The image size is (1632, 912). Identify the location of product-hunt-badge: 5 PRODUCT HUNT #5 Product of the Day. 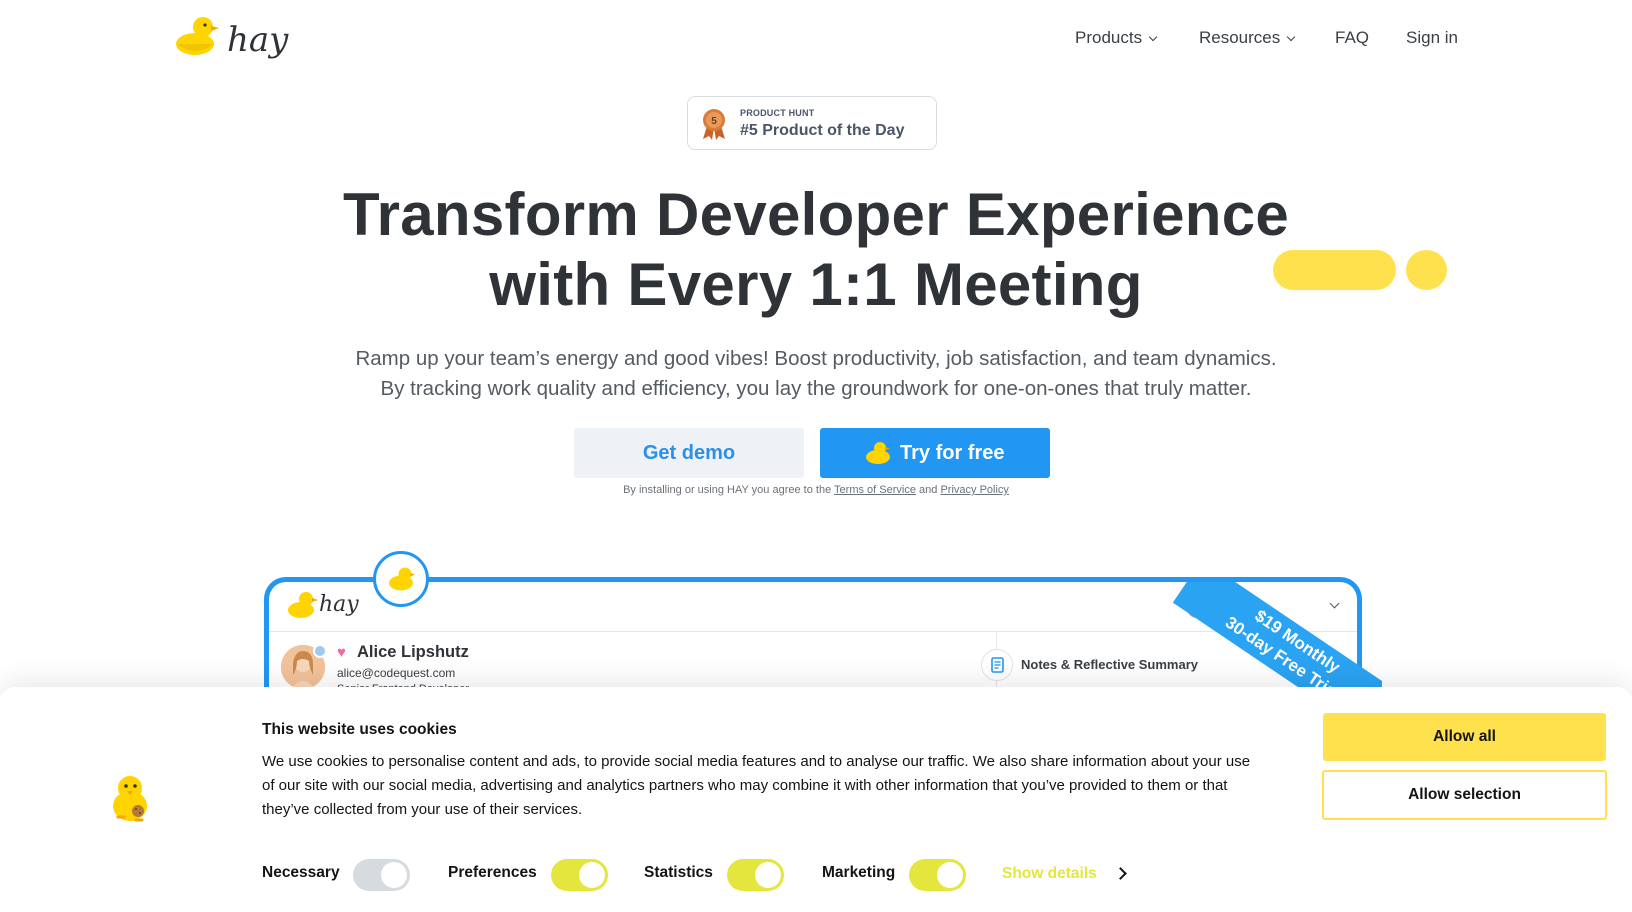
(812, 123).